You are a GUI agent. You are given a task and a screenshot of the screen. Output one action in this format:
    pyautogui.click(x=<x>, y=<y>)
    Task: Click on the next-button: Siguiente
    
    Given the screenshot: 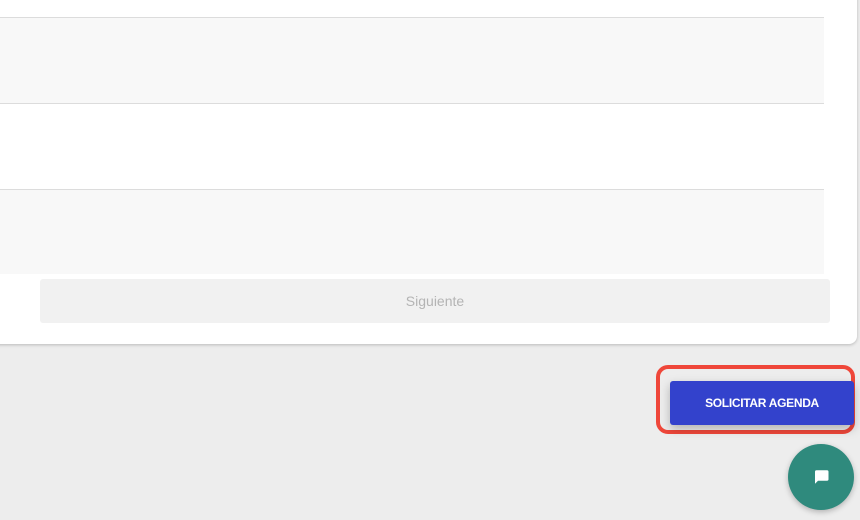 What is the action you would take?
    pyautogui.click(x=435, y=301)
    